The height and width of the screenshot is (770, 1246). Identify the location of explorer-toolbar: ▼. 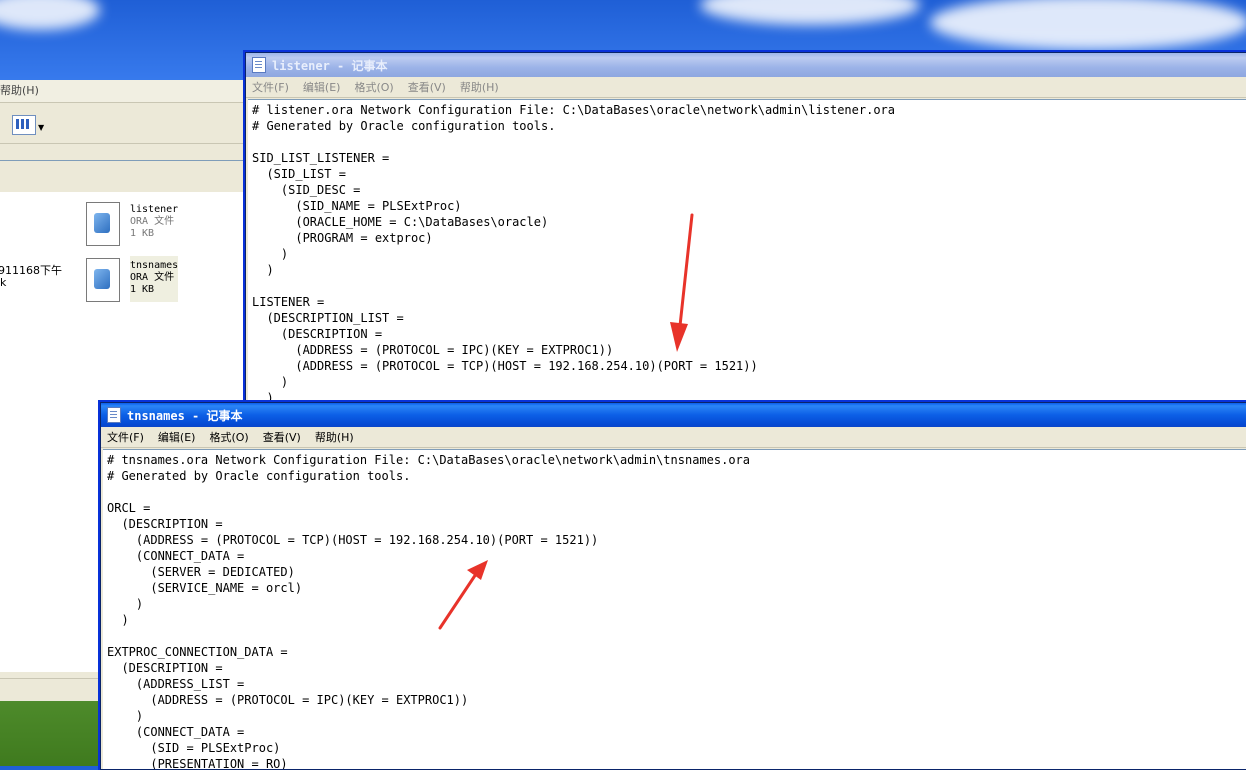
(122, 123).